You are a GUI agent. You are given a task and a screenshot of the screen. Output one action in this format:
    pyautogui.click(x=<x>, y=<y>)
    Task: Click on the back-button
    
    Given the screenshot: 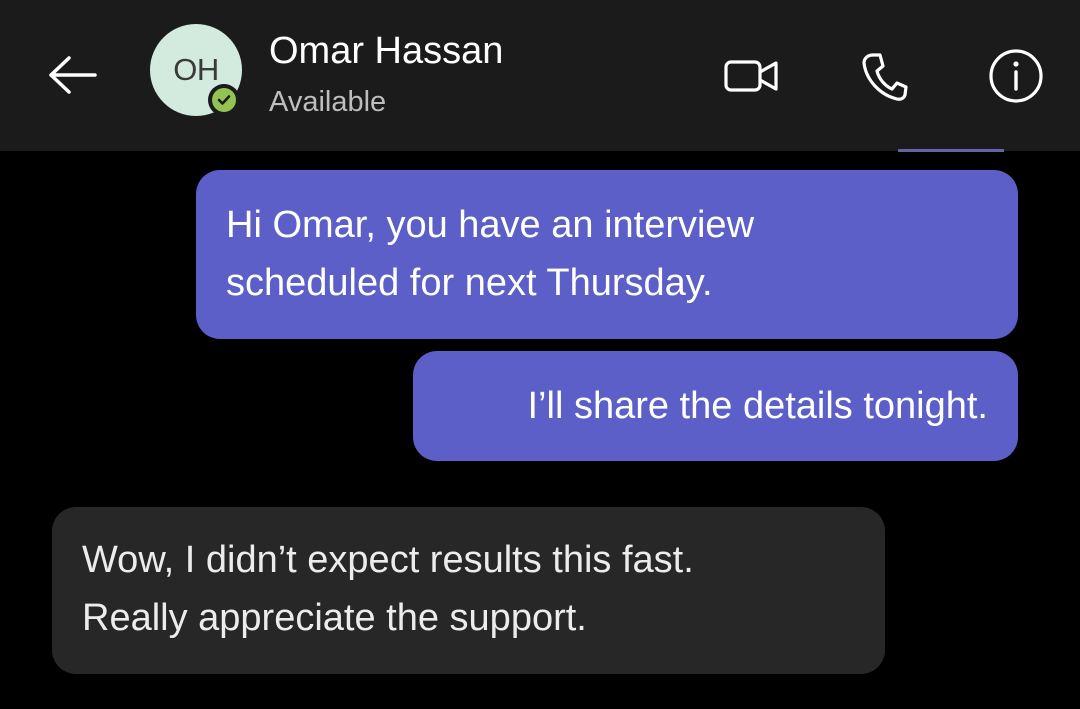 What is the action you would take?
    pyautogui.click(x=72, y=75)
    